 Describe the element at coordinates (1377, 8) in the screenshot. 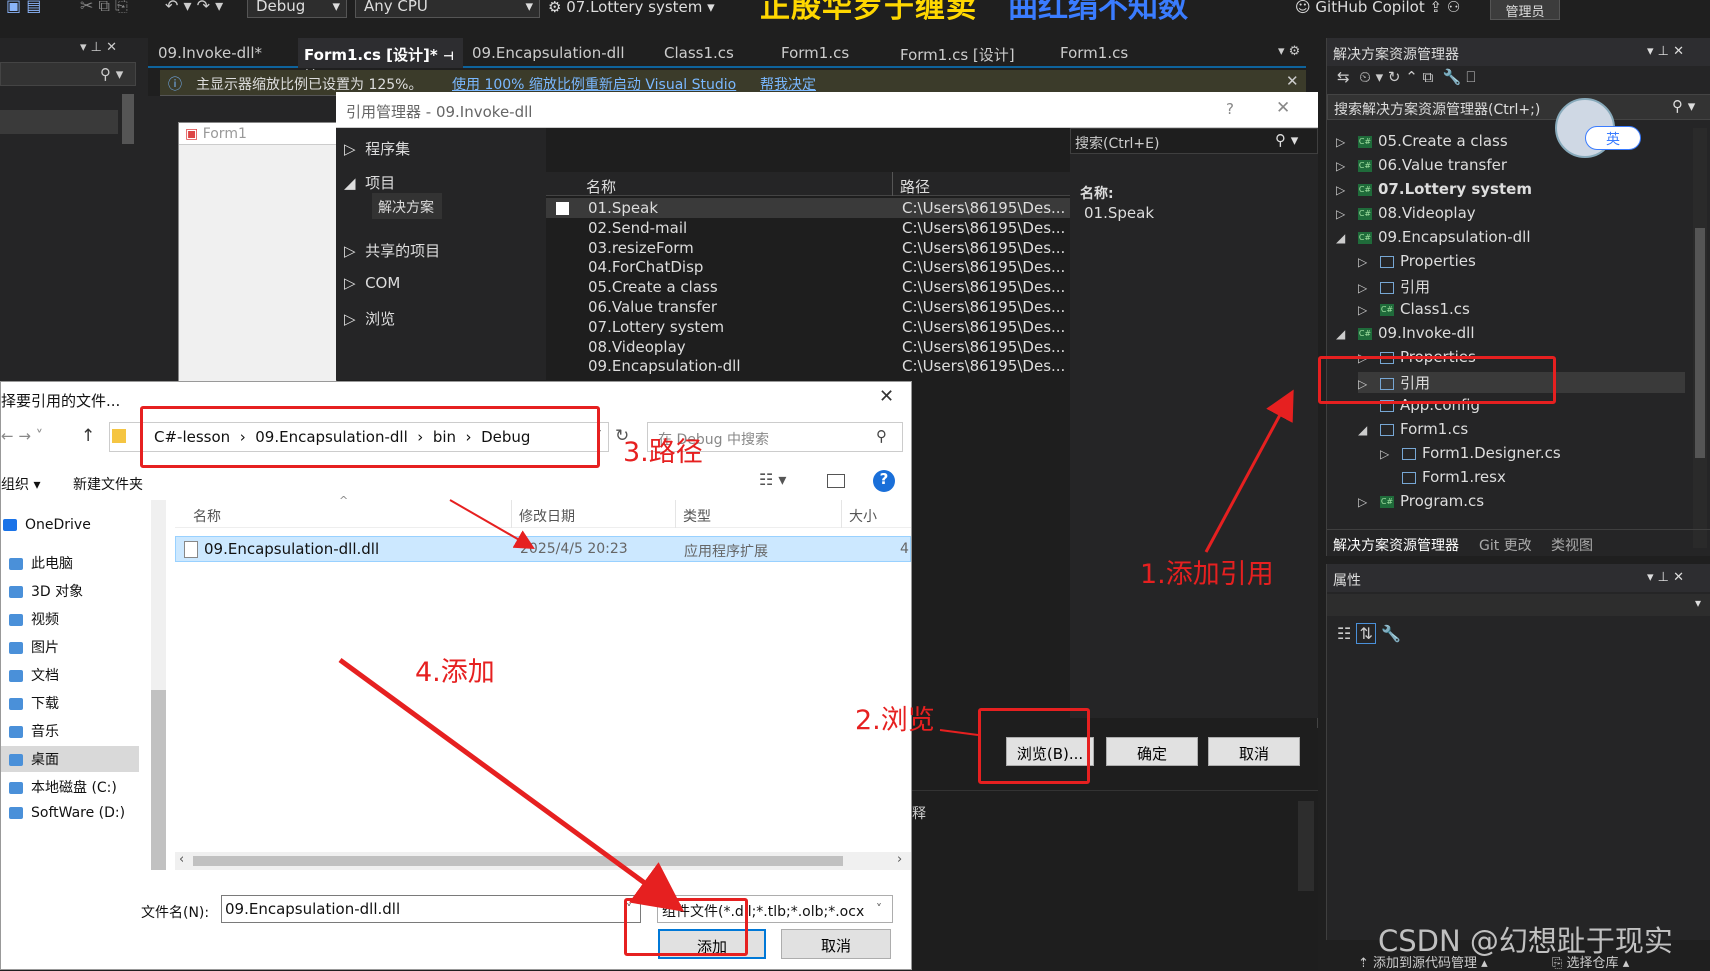

I see `copilot-button: ☺ GitHub Copilot ⇪ ⚇` at that location.